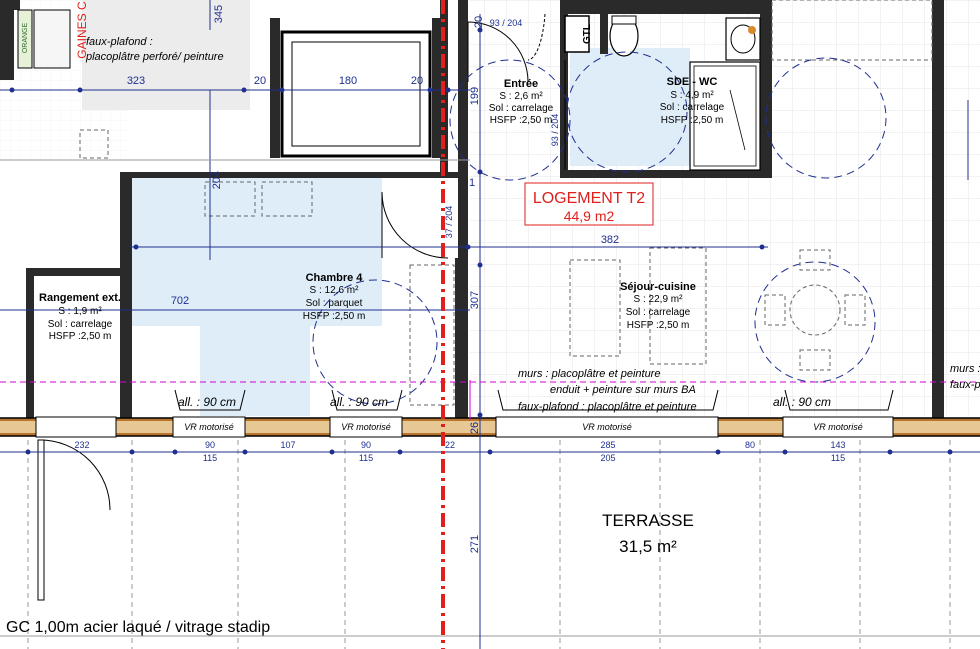 The image size is (980, 649). I want to click on dim-271: 271, so click(475, 544).